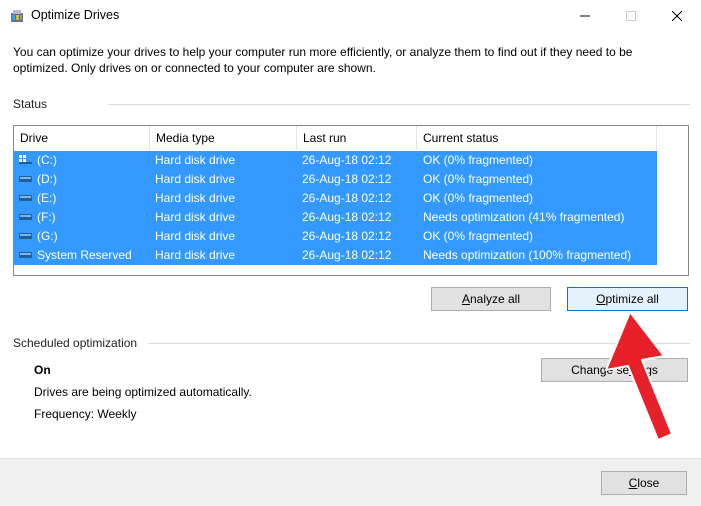 This screenshot has height=506, width=701. Describe the element at coordinates (350, 482) in the screenshot. I see `dialog-footer` at that location.